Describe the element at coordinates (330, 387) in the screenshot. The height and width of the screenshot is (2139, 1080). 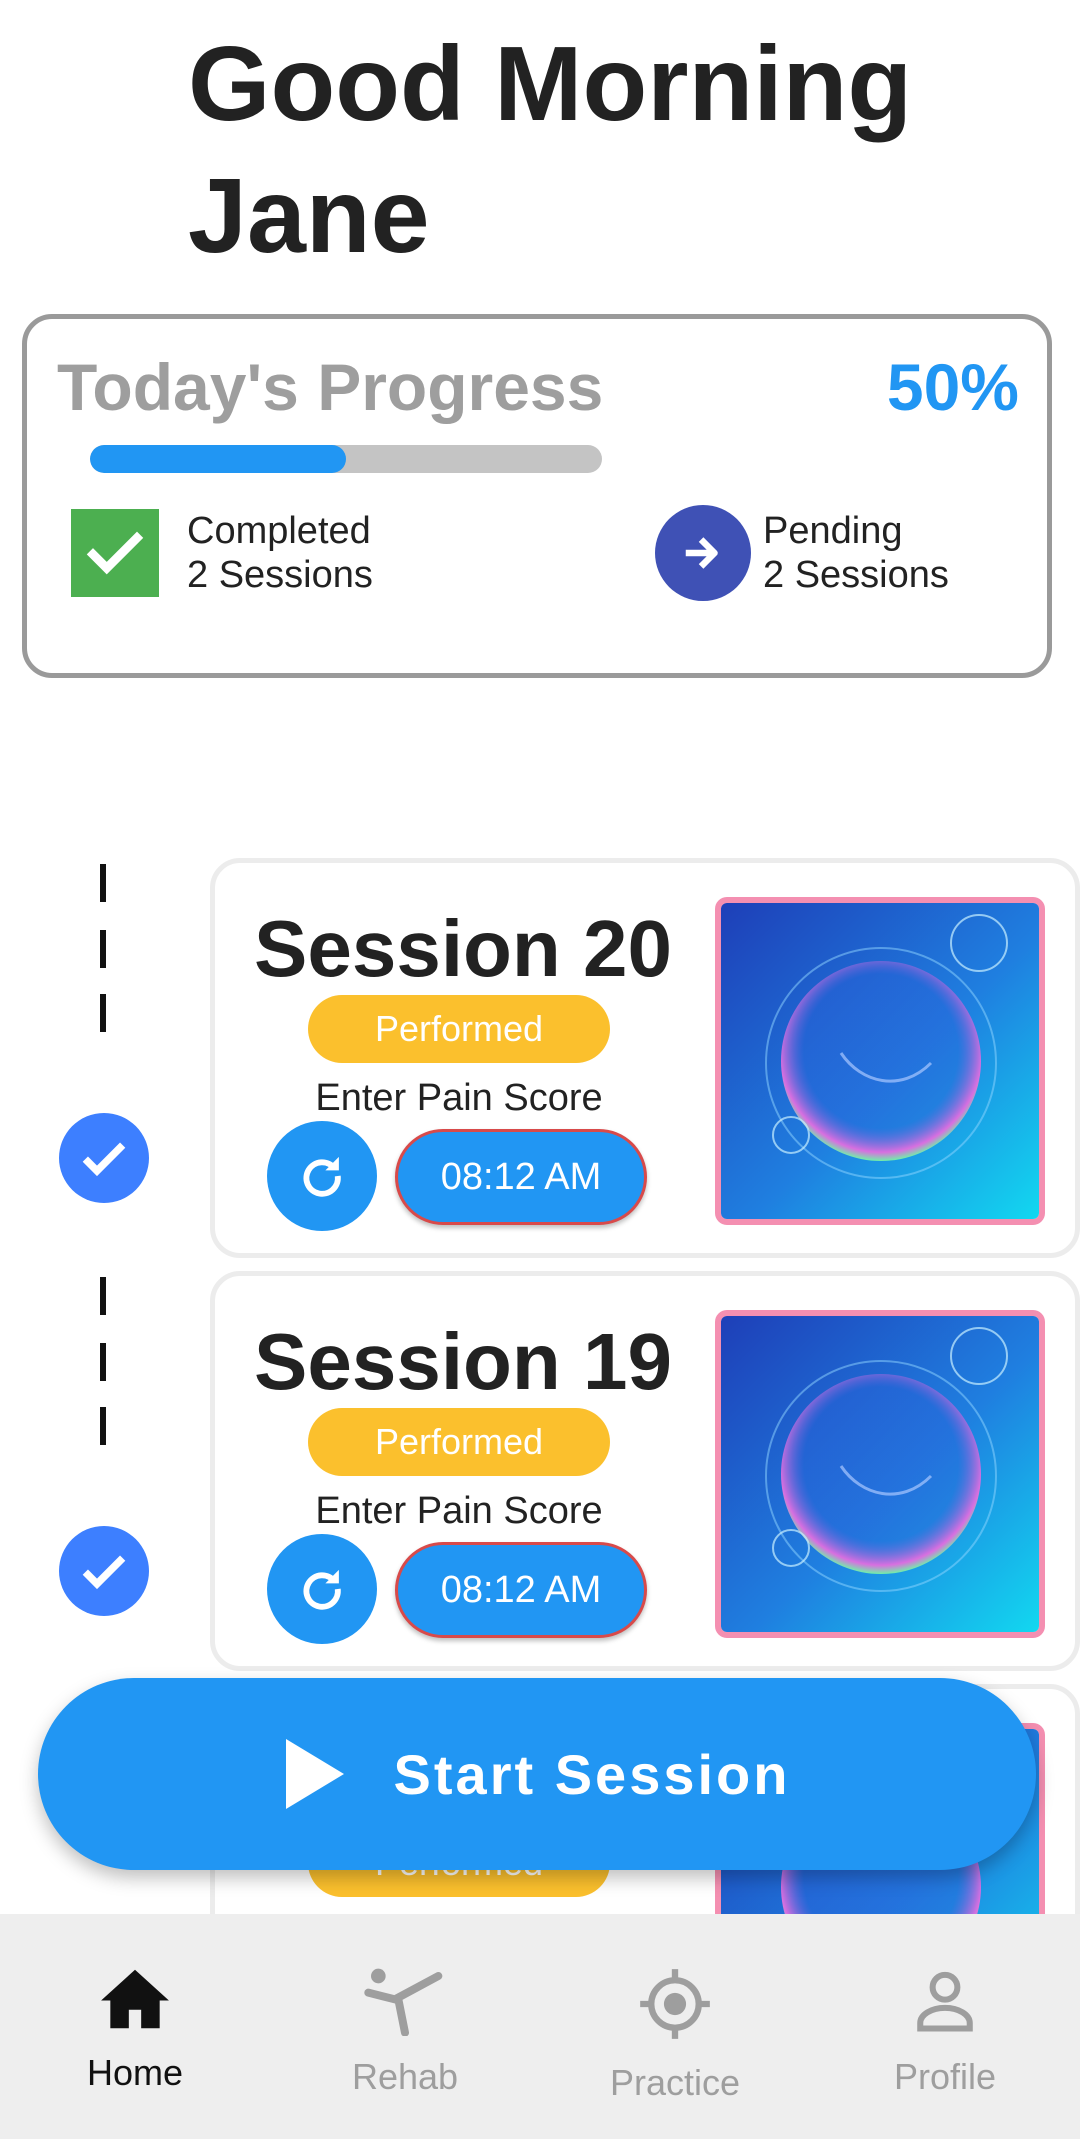
I see `progress-title: Today's Progress` at that location.